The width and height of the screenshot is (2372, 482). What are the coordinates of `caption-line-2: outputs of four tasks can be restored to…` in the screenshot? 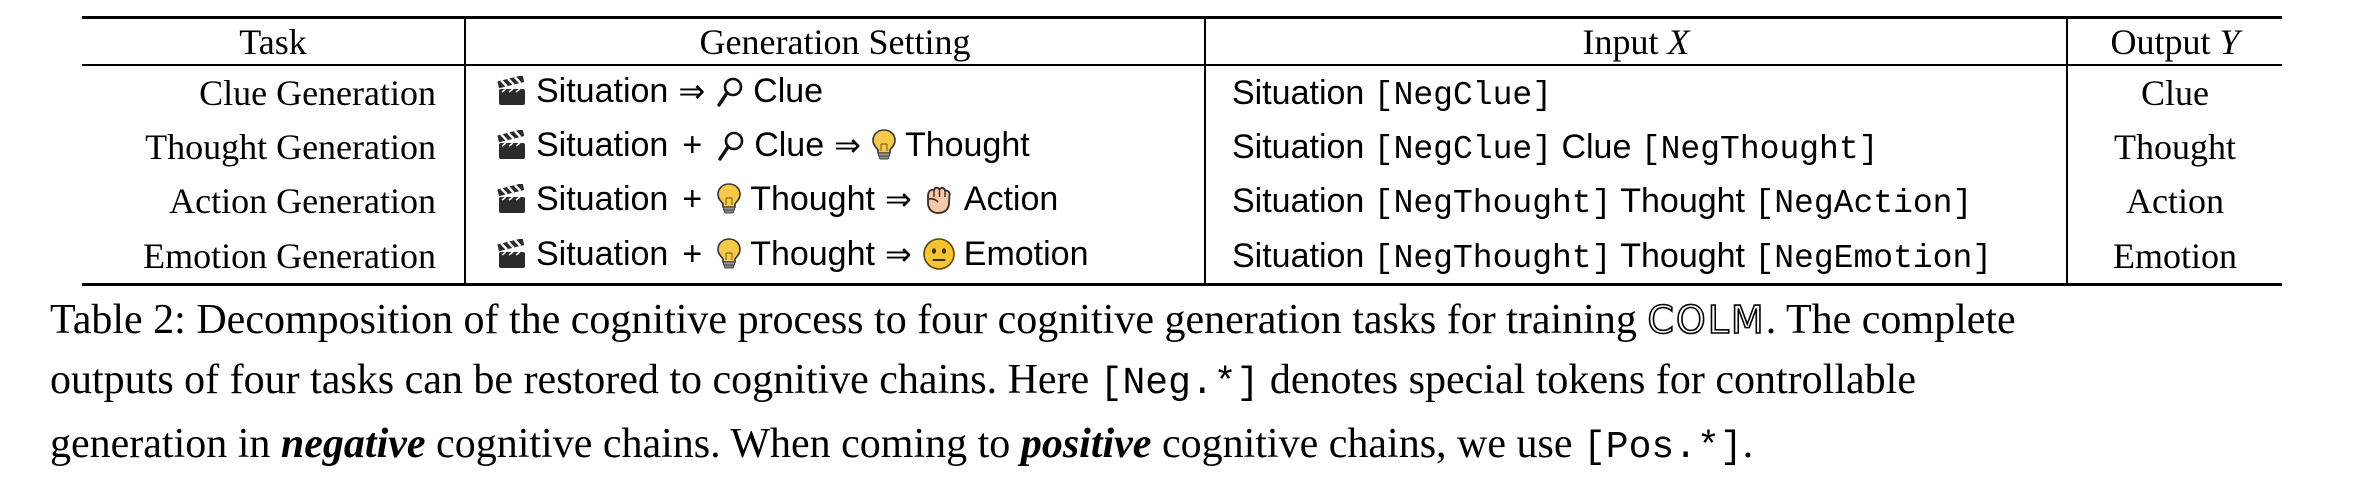 It's located at (1195, 382).